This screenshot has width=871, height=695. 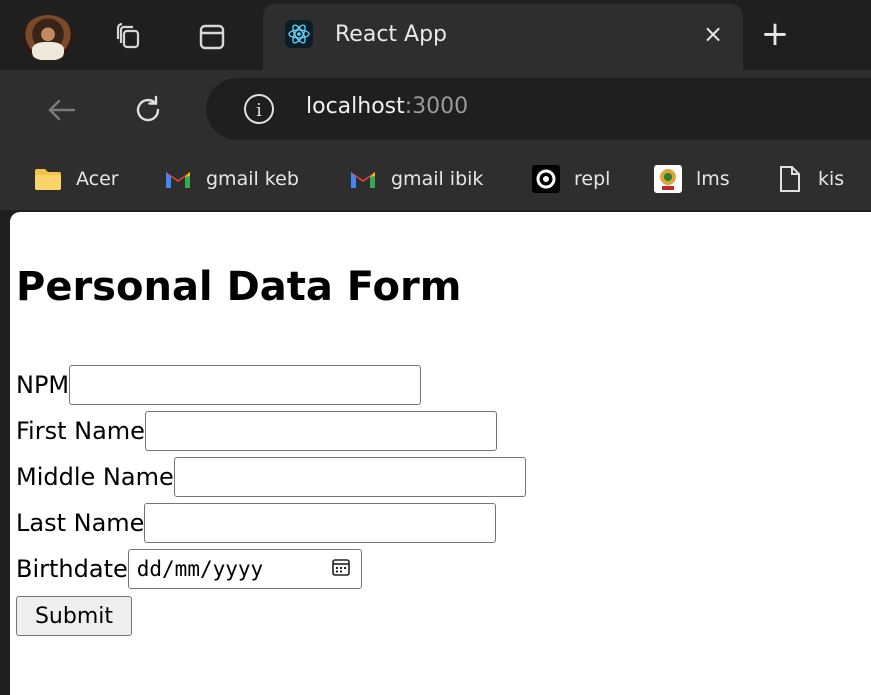 I want to click on tab-react-app: React App ×, so click(x=503, y=37).